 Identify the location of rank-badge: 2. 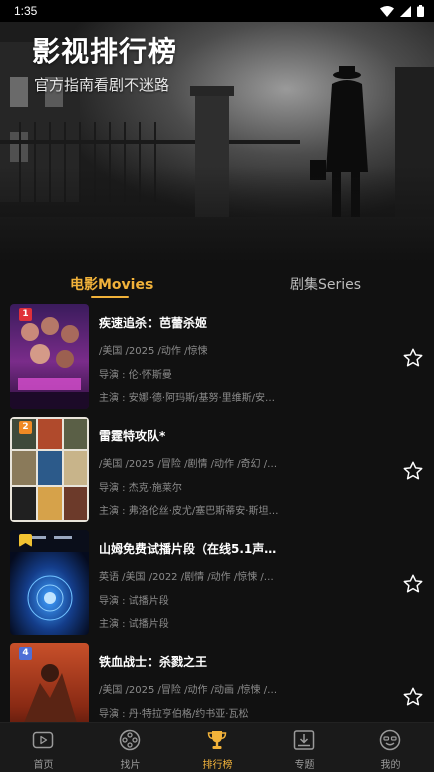
(25, 427).